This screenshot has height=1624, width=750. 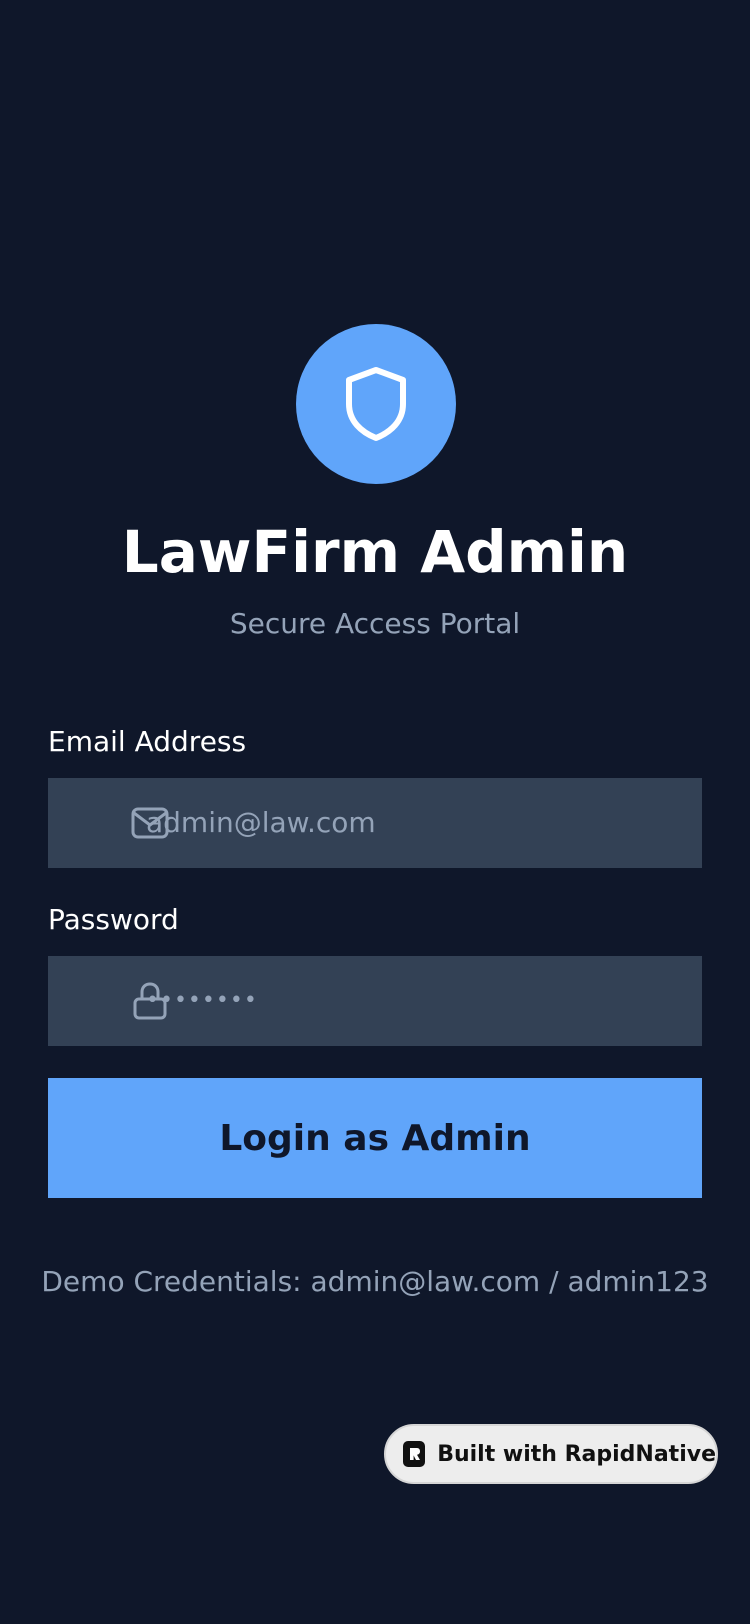 What do you see at coordinates (375, 623) in the screenshot?
I see `page-subtitle: Secure Access Portal` at bounding box center [375, 623].